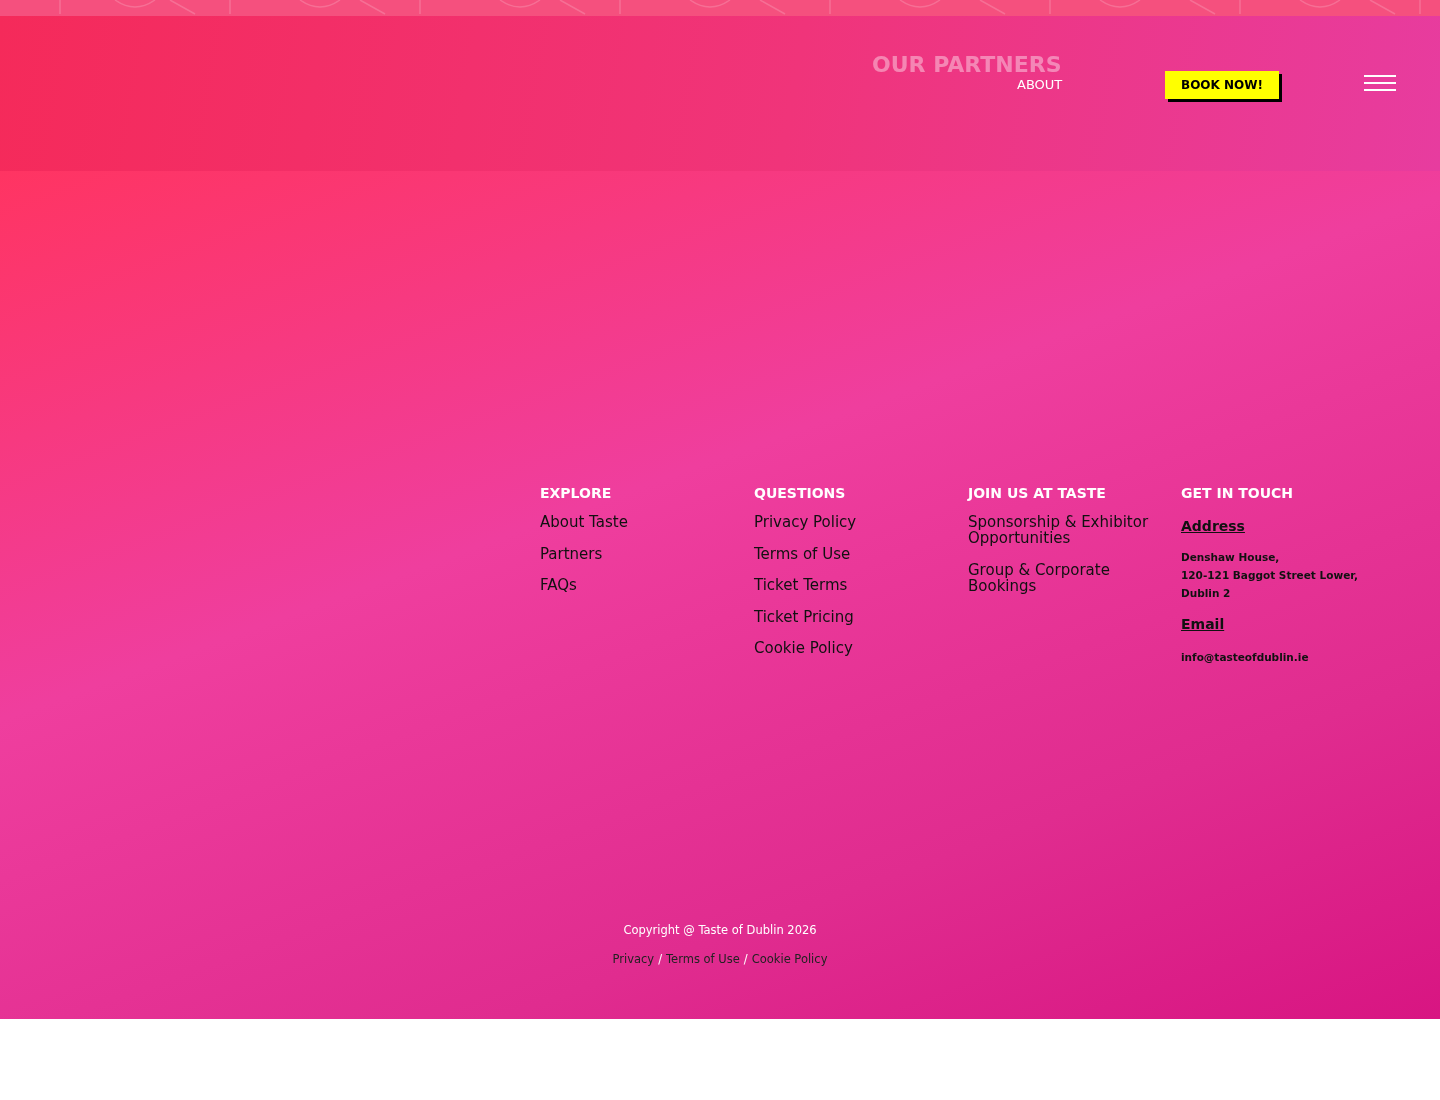  Describe the element at coordinates (571, 553) in the screenshot. I see `footer-link: Partners` at that location.